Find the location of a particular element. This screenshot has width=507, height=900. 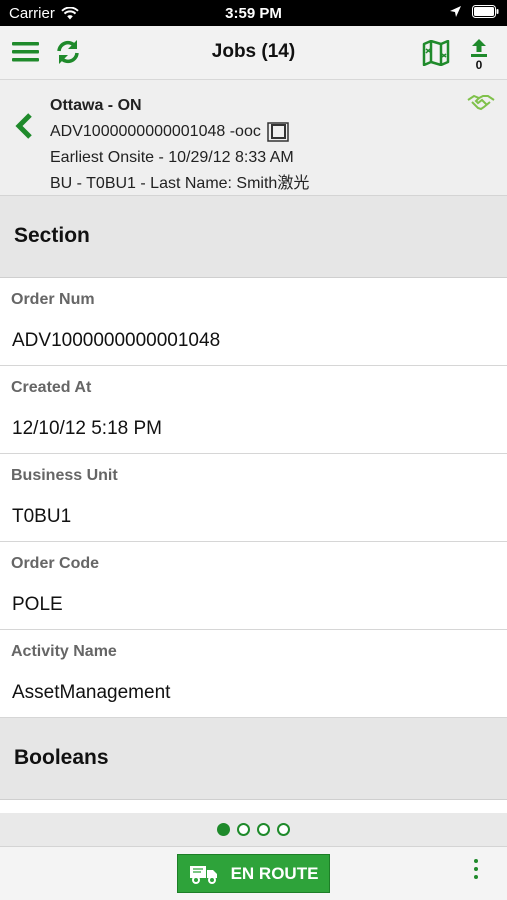

field-order-code: Order Code POLE is located at coordinates (253, 586).